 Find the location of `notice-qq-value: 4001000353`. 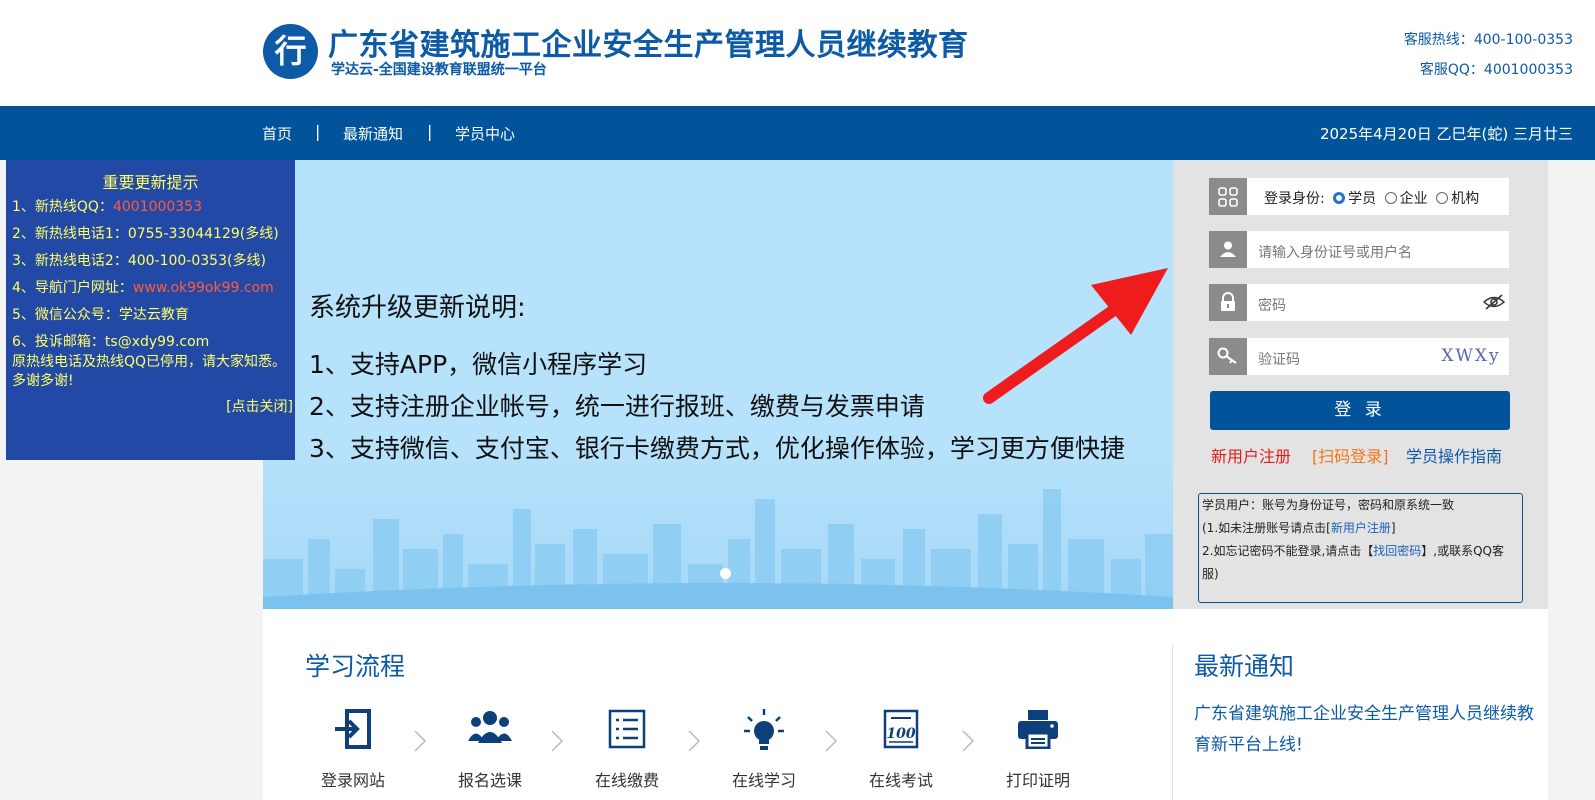

notice-qq-value: 4001000353 is located at coordinates (157, 207).